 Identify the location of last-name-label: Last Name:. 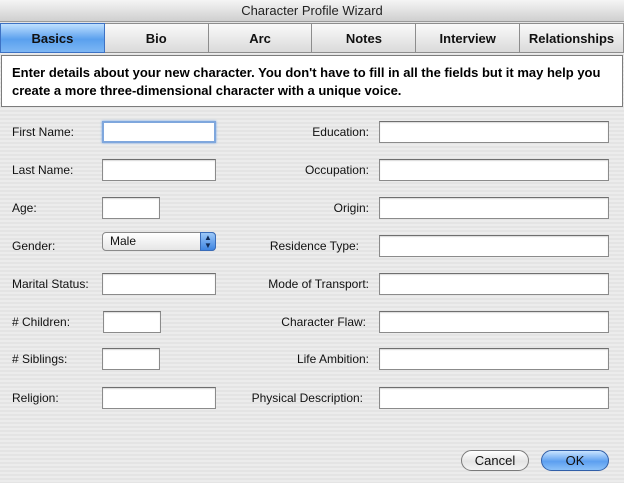
(43, 170).